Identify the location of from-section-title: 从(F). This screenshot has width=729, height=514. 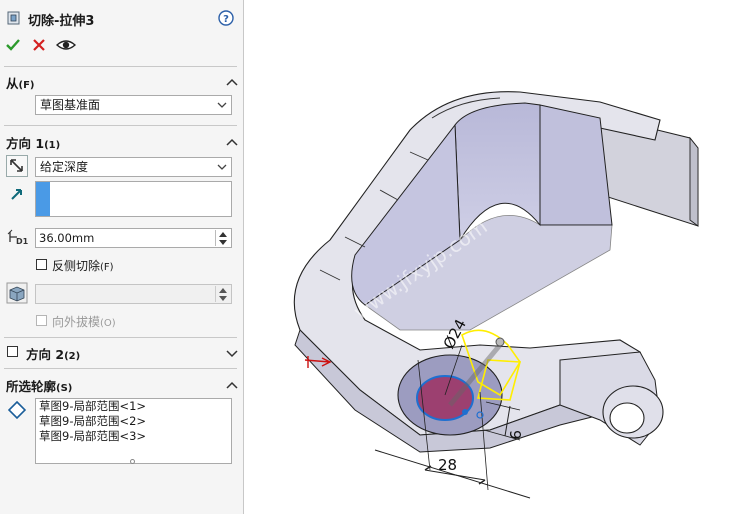
(20, 82).